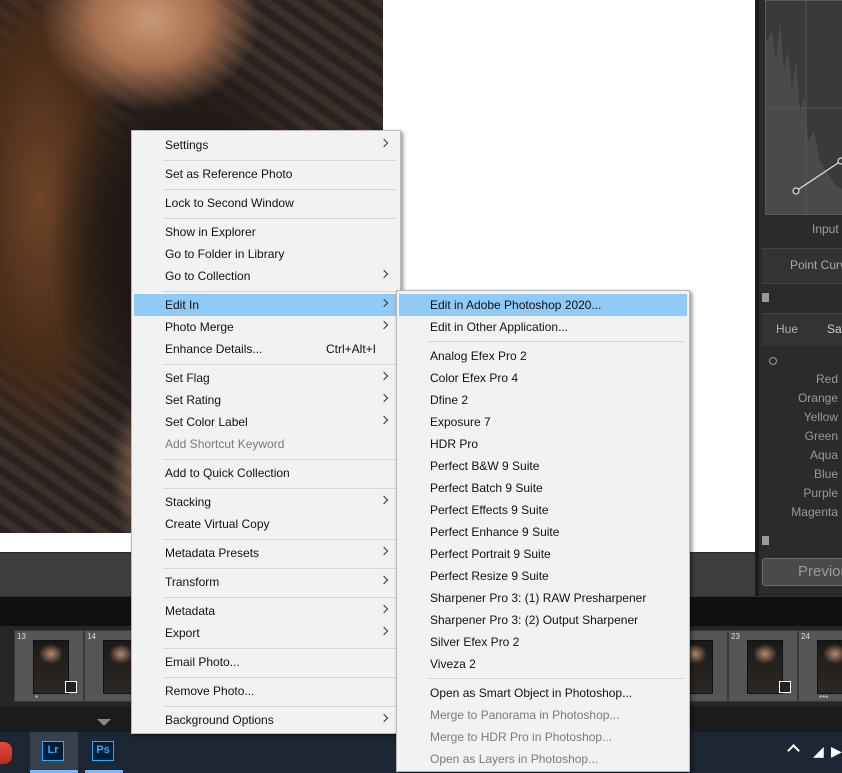 The image size is (842, 773). Describe the element at coordinates (821, 436) in the screenshot. I see `hsl-label-green: Green` at that location.